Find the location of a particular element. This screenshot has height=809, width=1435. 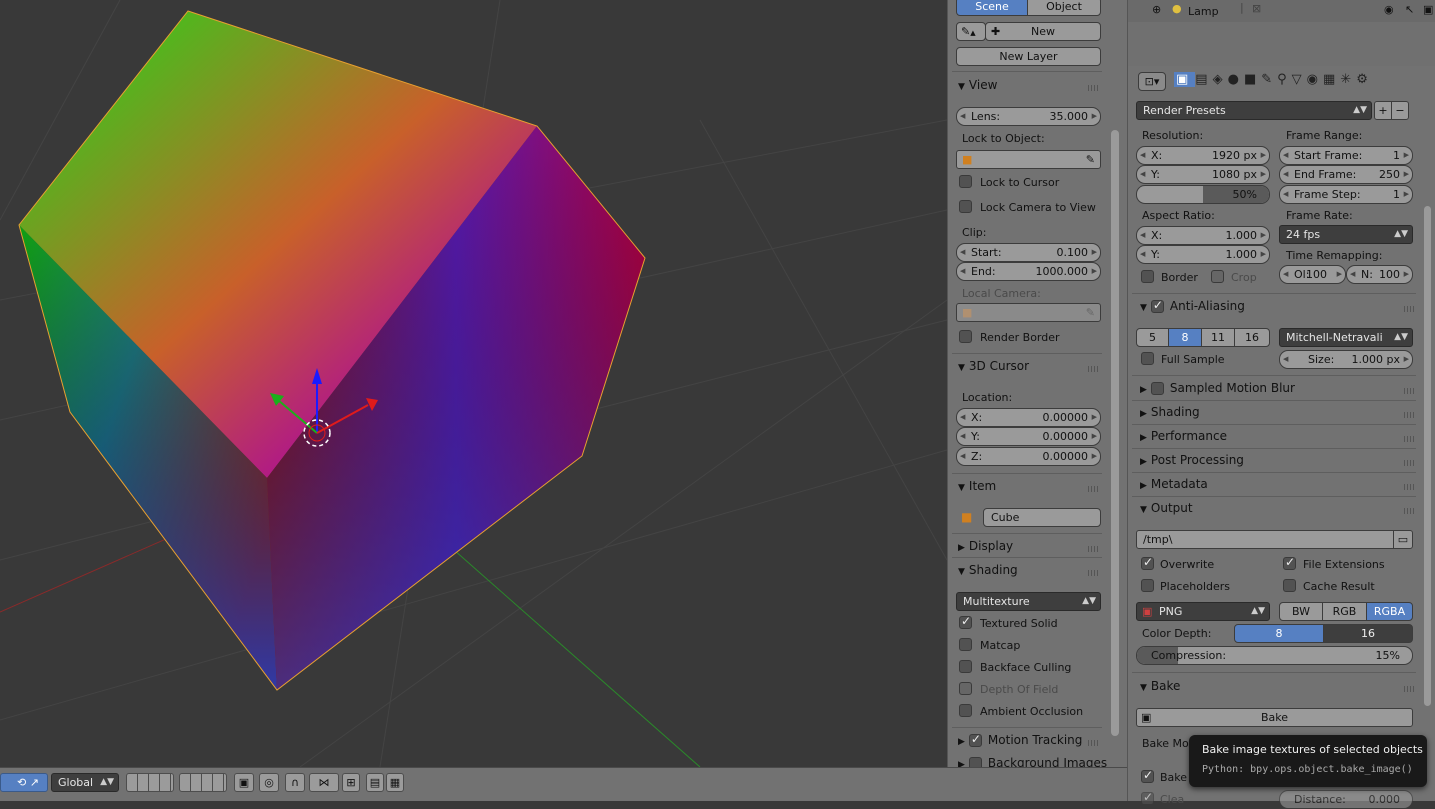

render-presets-select: Render Presets ▲▼ is located at coordinates (1254, 110).